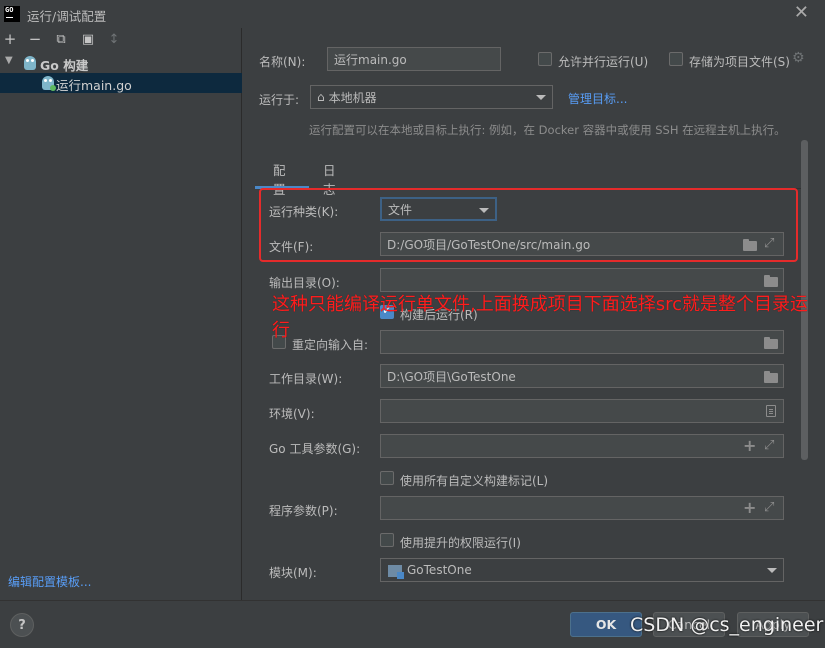  What do you see at coordinates (352, 97) in the screenshot?
I see `run-on-value: 本地机器` at bounding box center [352, 97].